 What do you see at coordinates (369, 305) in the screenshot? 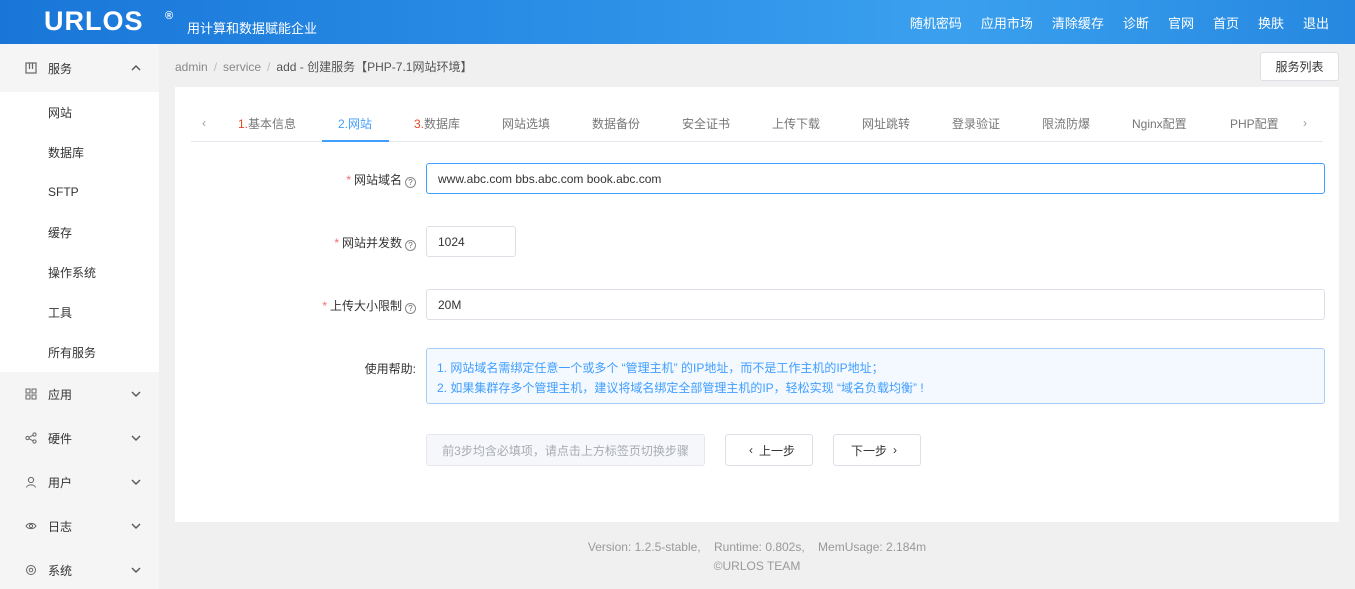
I see `upload-size-label: * 上传大小限制?` at bounding box center [369, 305].